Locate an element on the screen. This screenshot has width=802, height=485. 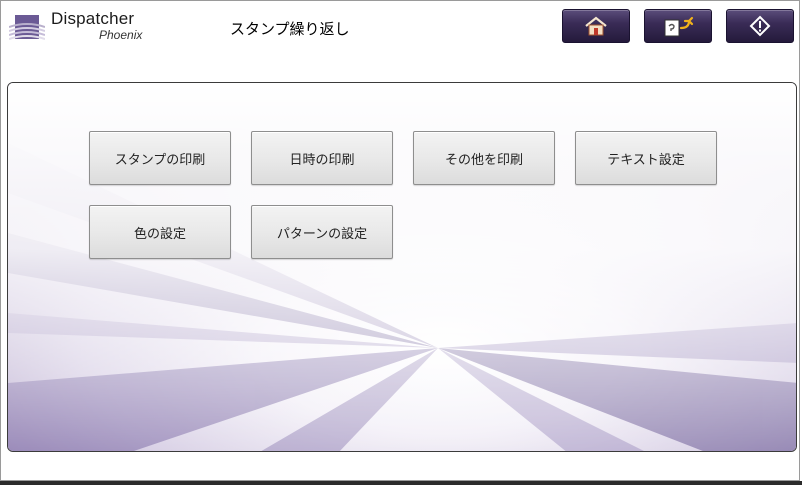
tile-label: テキスト設定 is located at coordinates (646, 160).